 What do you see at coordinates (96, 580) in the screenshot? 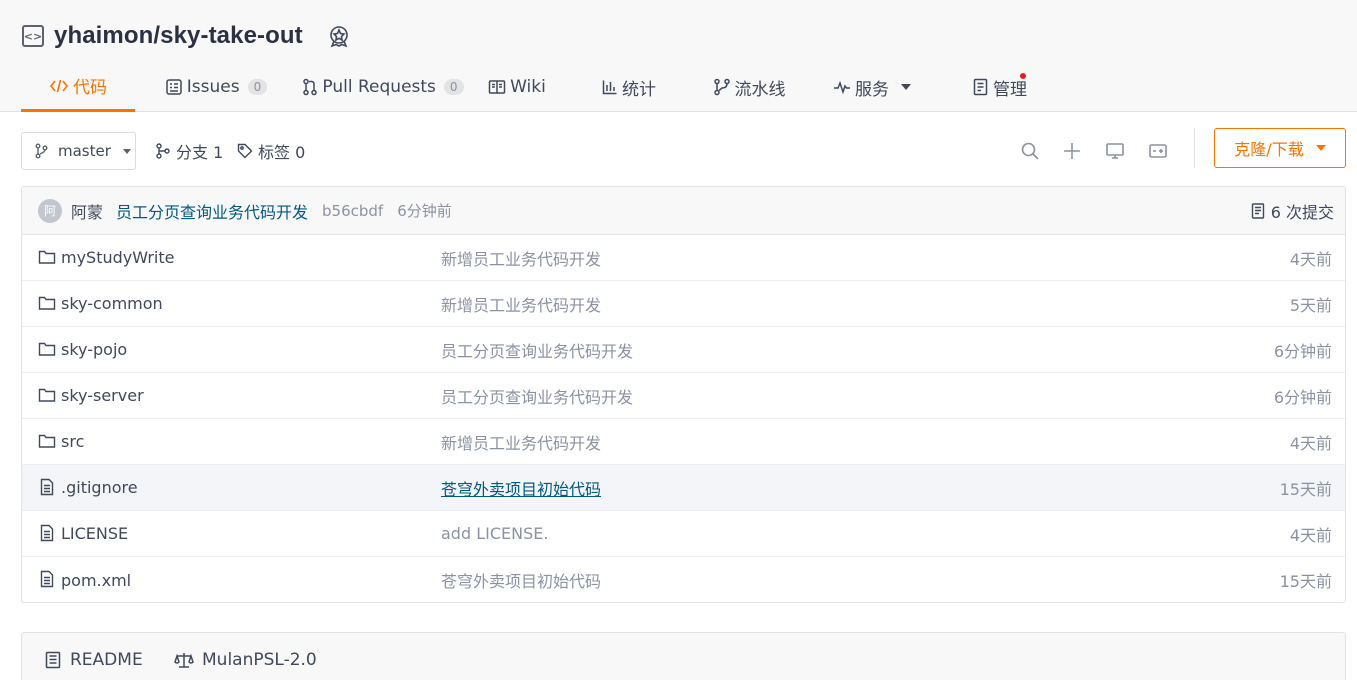
I see `file-name-link: pom.xml` at bounding box center [96, 580].